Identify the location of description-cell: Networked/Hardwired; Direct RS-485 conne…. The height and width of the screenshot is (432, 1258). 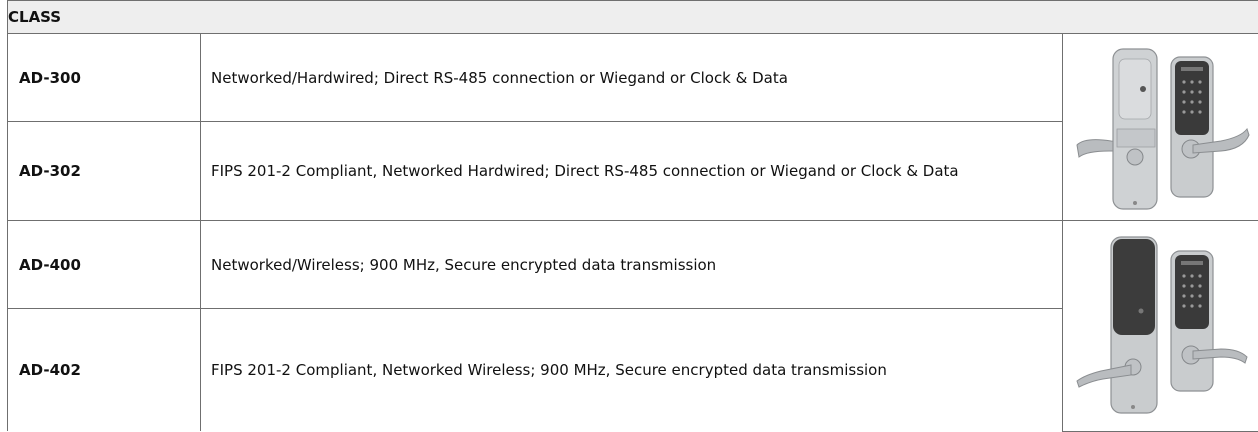
(632, 78).